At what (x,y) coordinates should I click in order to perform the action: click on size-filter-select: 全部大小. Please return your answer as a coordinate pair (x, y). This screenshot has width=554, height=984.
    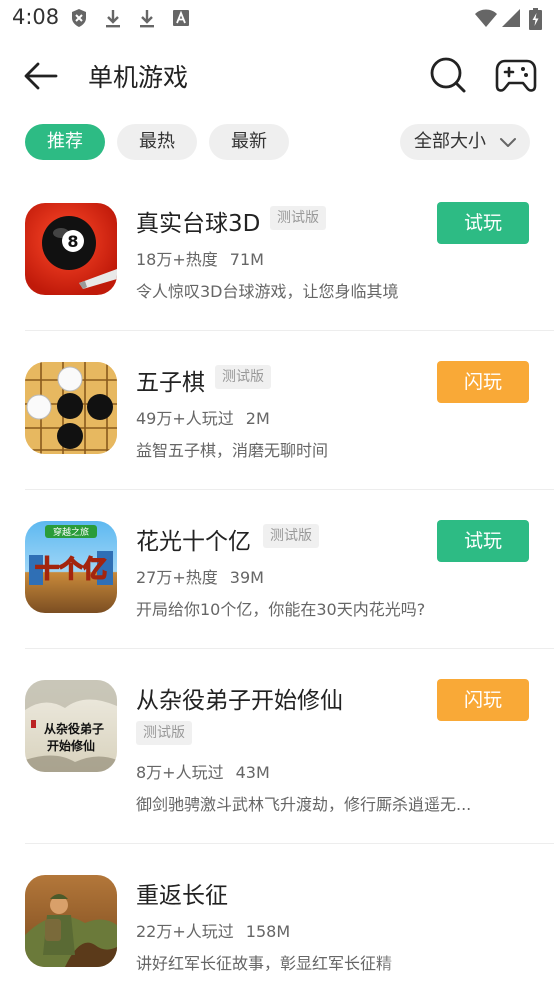
    Looking at the image, I should click on (465, 142).